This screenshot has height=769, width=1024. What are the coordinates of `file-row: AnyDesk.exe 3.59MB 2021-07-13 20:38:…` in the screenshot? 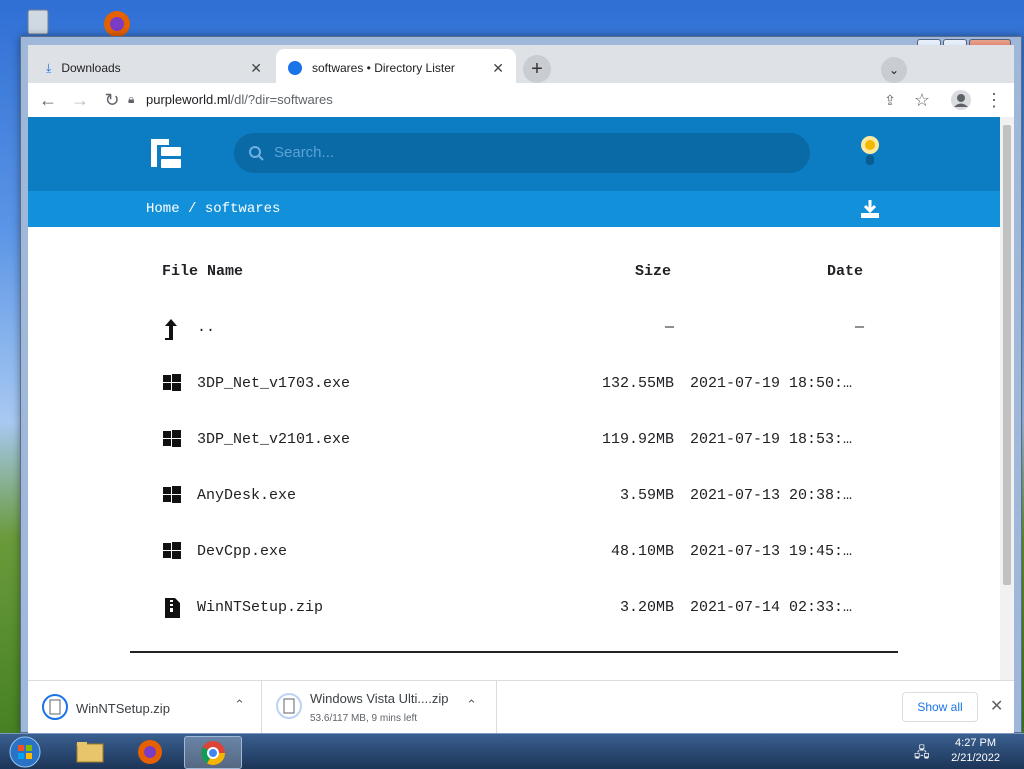 It's located at (518, 497).